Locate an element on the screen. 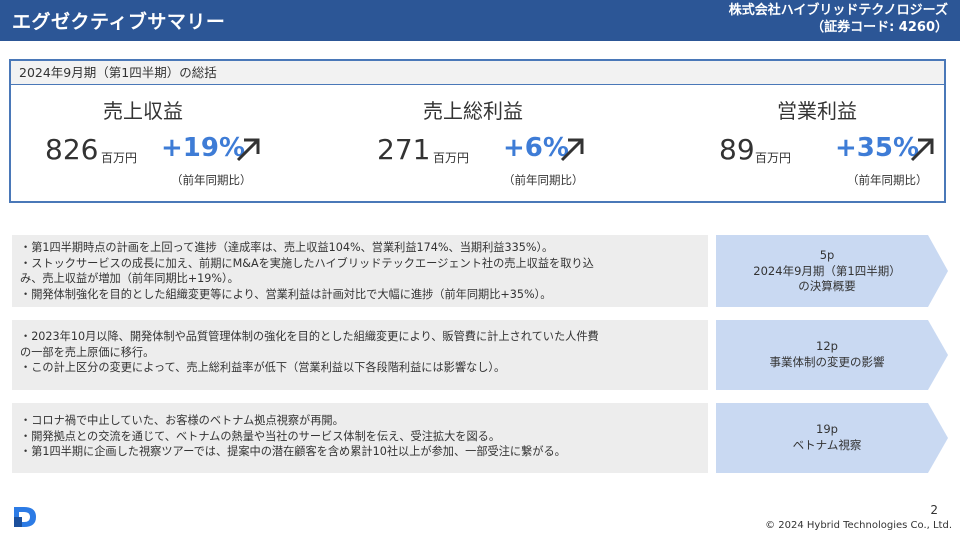 The image size is (960, 540). summary-heading: 2024年9月期（第1四半期）の総括 is located at coordinates (477, 73).